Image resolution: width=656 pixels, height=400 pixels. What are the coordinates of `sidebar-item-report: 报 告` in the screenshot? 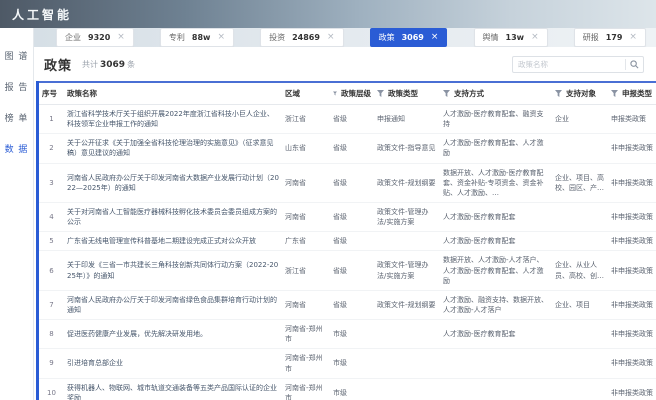 It's located at (16, 86).